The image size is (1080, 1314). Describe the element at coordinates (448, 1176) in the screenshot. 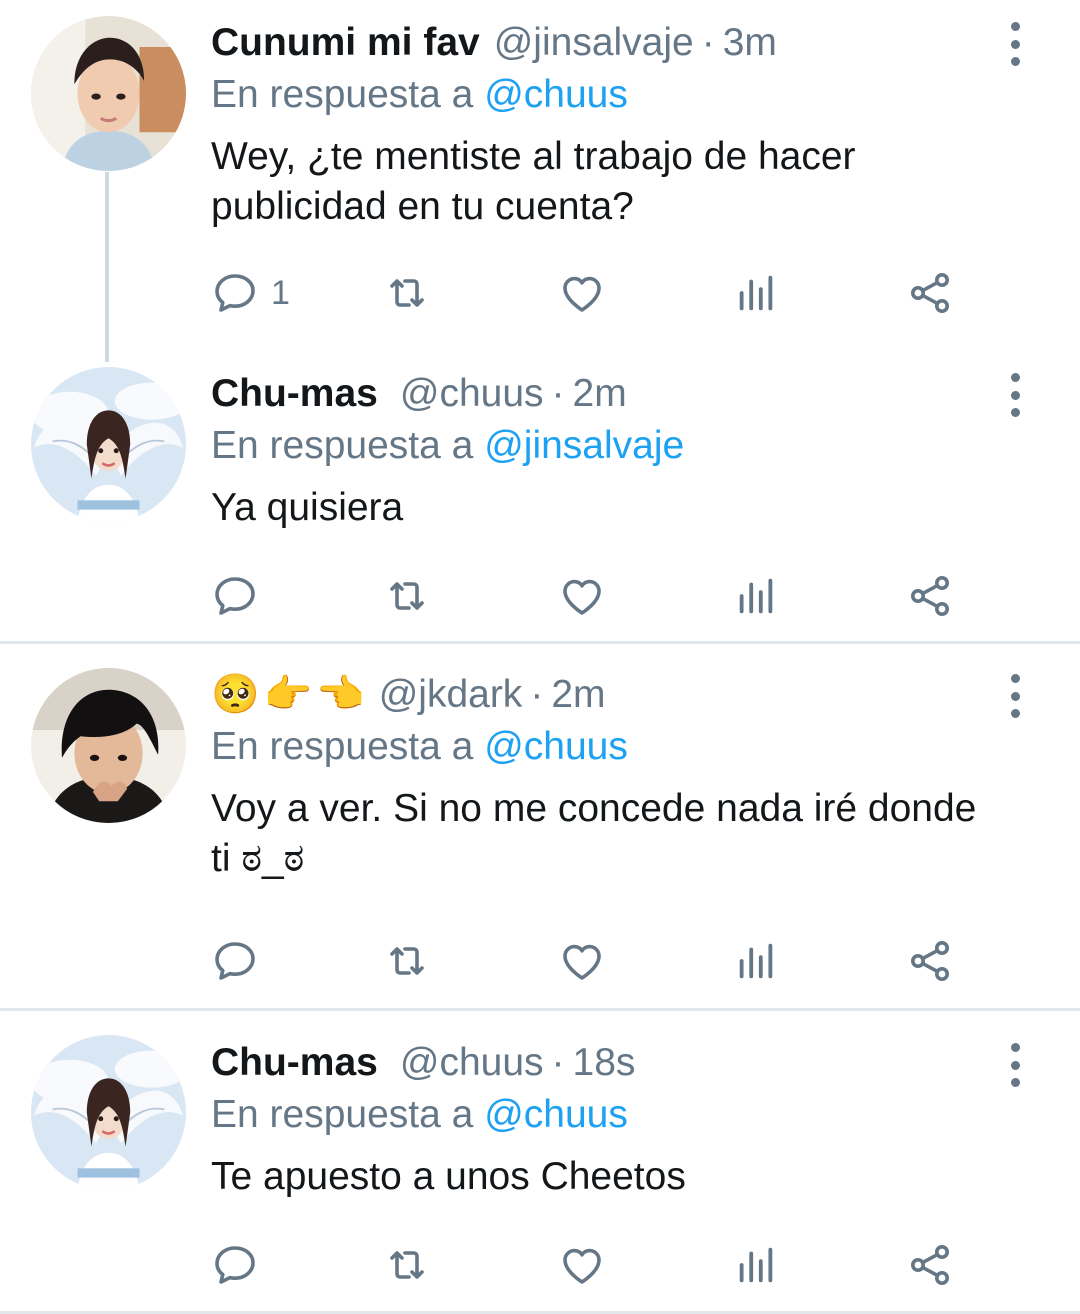

I see `tweet-text: Te apuesto a unos Cheetos` at that location.